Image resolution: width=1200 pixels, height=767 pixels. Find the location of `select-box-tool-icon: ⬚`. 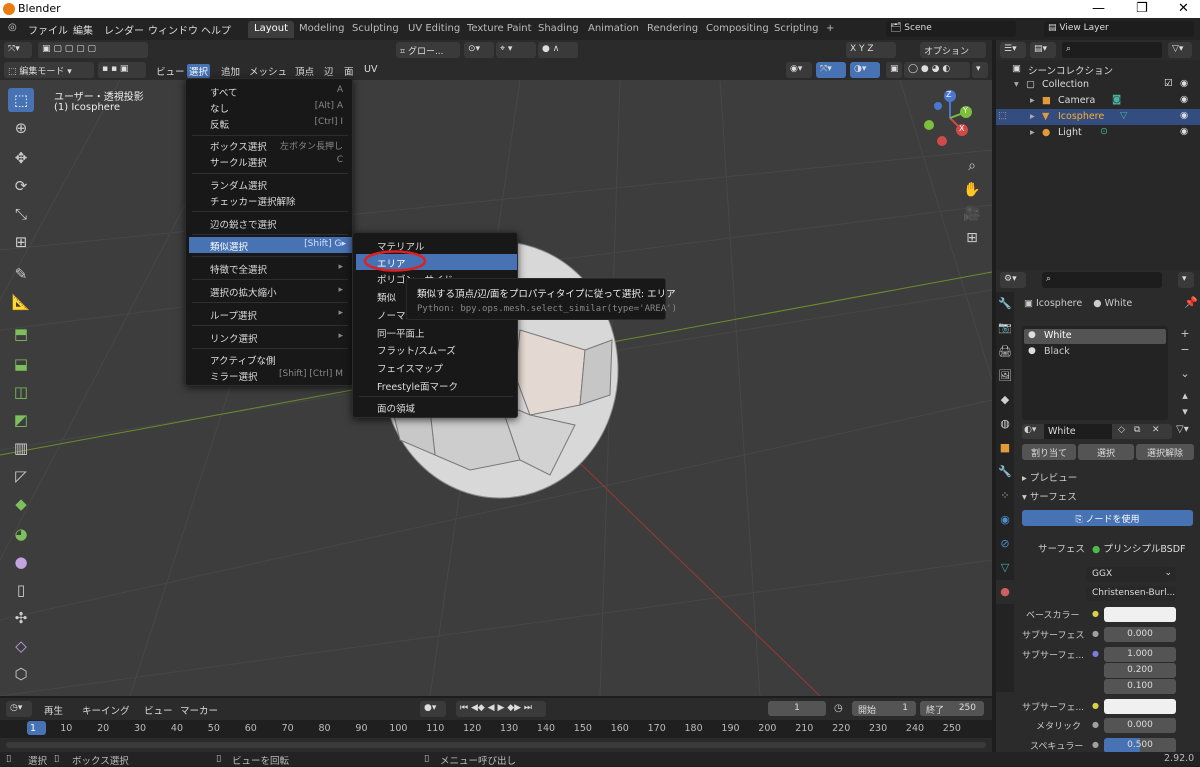

select-box-tool-icon: ⬚ is located at coordinates (21, 100).